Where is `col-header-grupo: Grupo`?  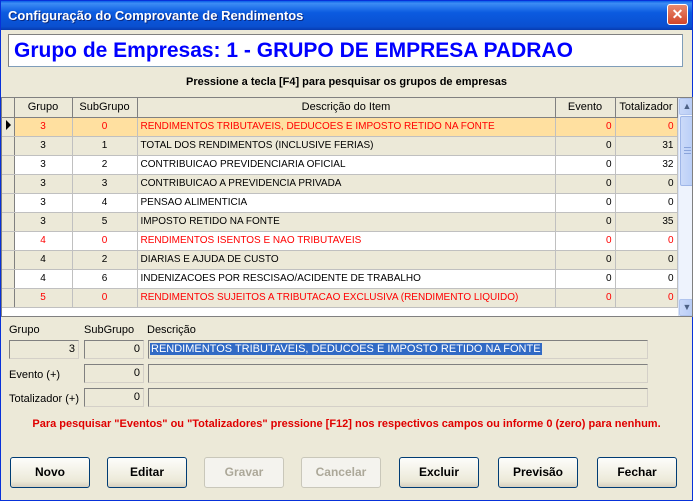
col-header-grupo: Grupo is located at coordinates (43, 108).